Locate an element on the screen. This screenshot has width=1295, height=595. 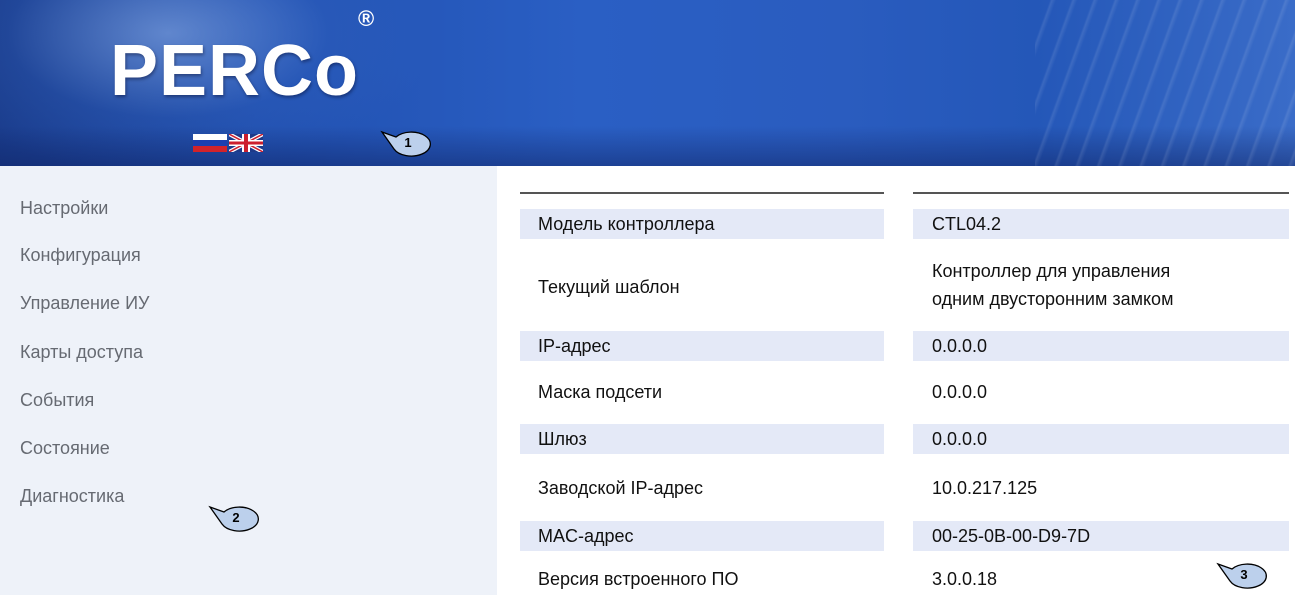
value-current-template-line1: Контроллер для управления is located at coordinates (1051, 271).